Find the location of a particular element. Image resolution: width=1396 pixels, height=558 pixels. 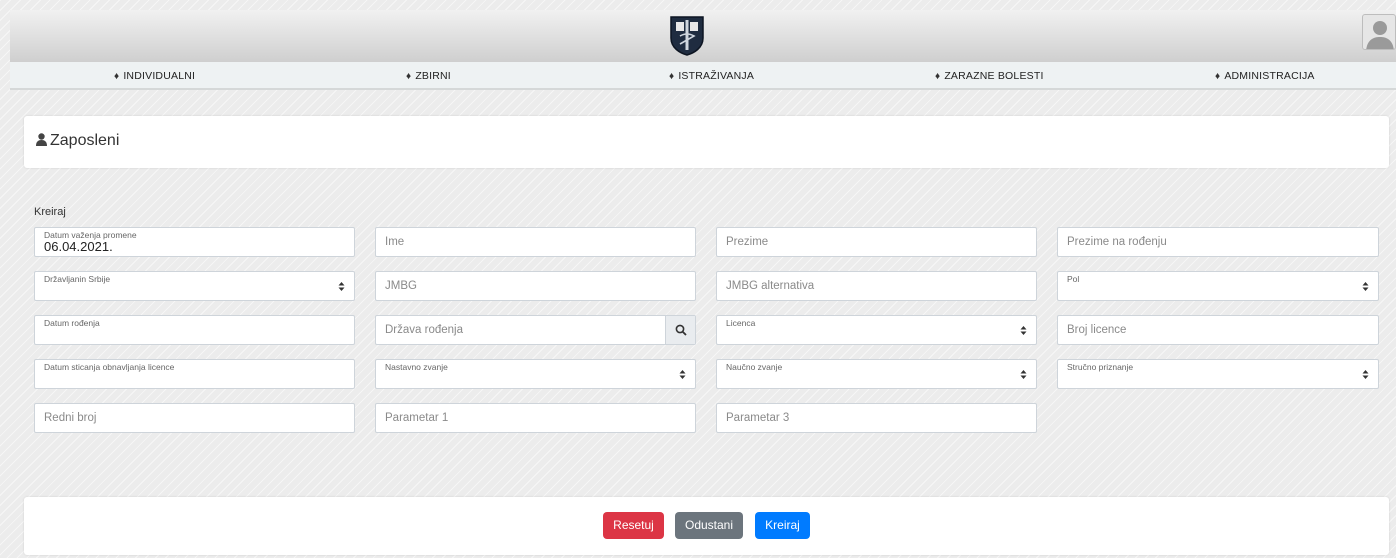

datum-vazenja-field: Datum važenja promene 06.04.2021. is located at coordinates (194, 242).